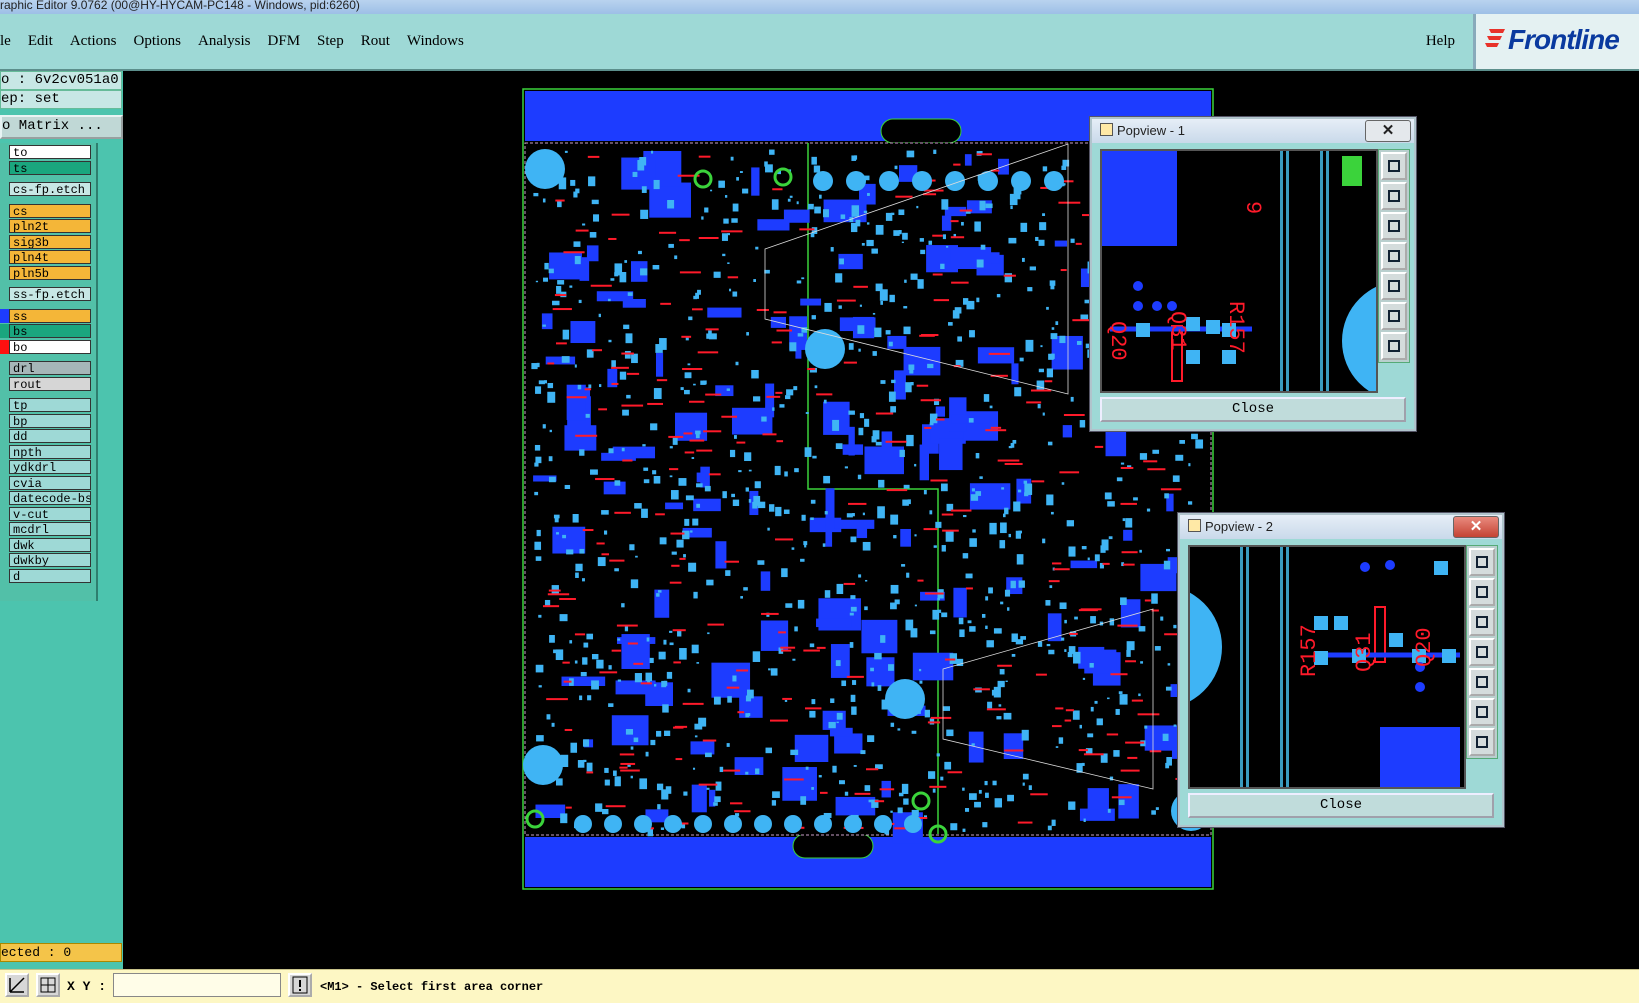 This screenshot has width=1639, height=1003. What do you see at coordinates (50, 544) in the screenshot?
I see `layer-dwk: dwk` at bounding box center [50, 544].